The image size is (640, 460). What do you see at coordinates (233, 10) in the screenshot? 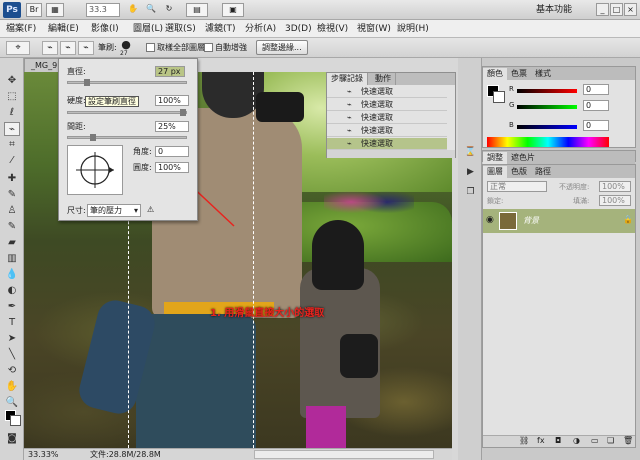
I see `screen-mode-button: ▣` at bounding box center [233, 10].